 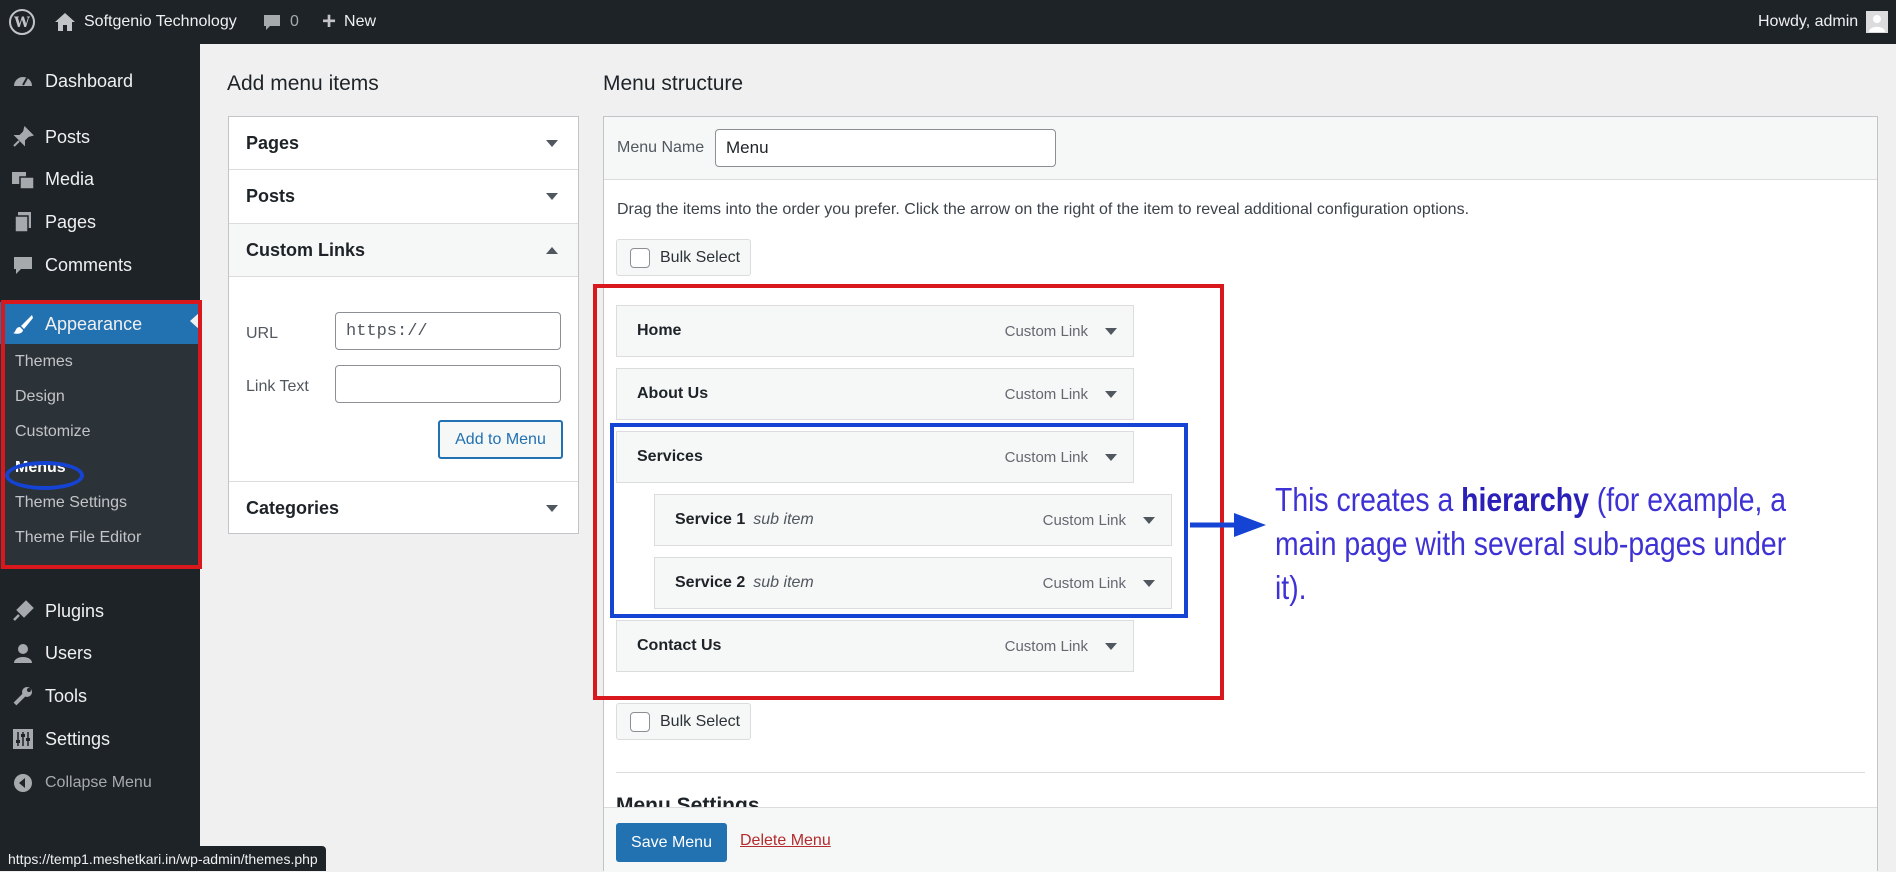 What do you see at coordinates (100, 137) in the screenshot?
I see `sidebar-item-posts: Posts` at bounding box center [100, 137].